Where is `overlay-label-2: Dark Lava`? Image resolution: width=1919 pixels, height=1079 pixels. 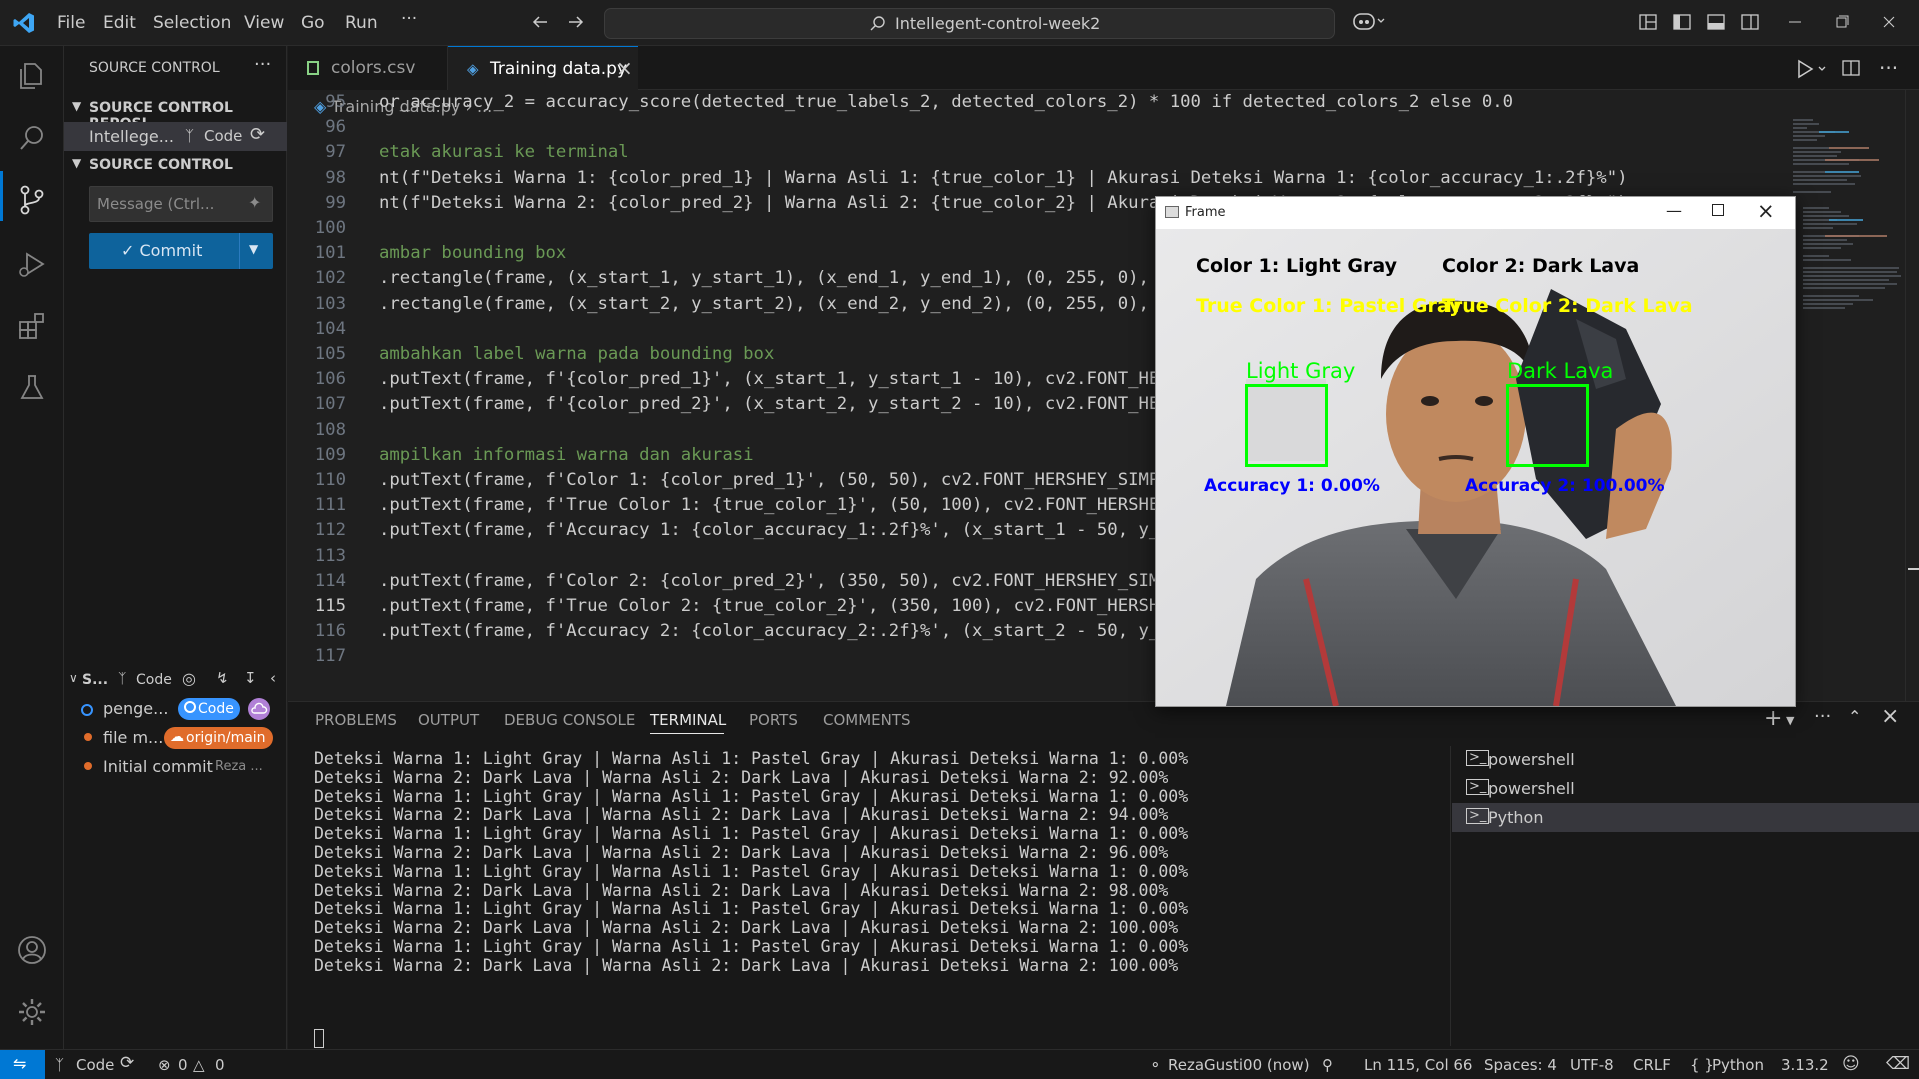 overlay-label-2: Dark Lava is located at coordinates (1560, 371).